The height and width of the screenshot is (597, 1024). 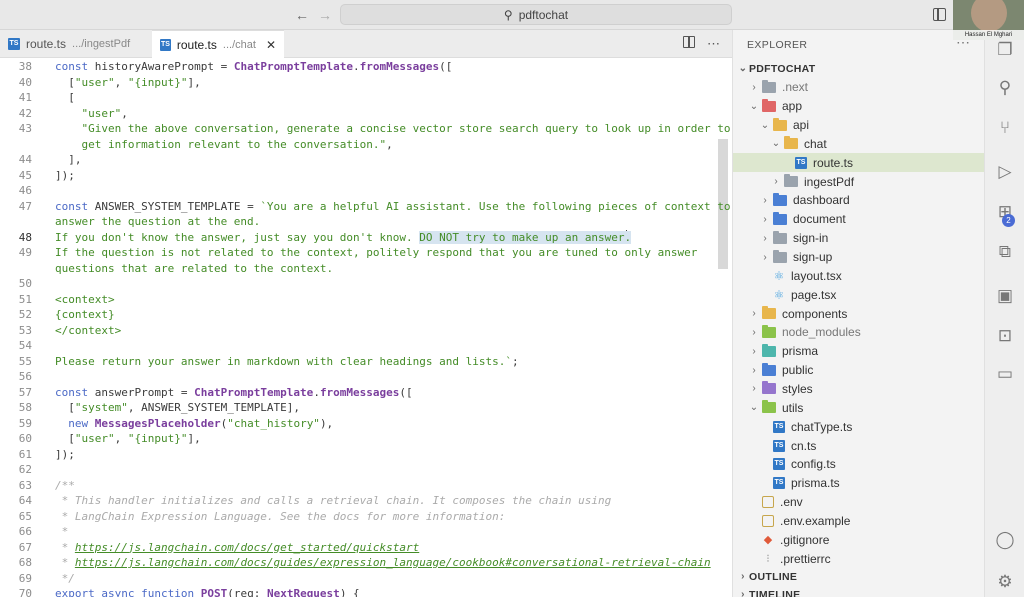 What do you see at coordinates (858, 87) in the screenshot?
I see `folder-item: › .next` at bounding box center [858, 87].